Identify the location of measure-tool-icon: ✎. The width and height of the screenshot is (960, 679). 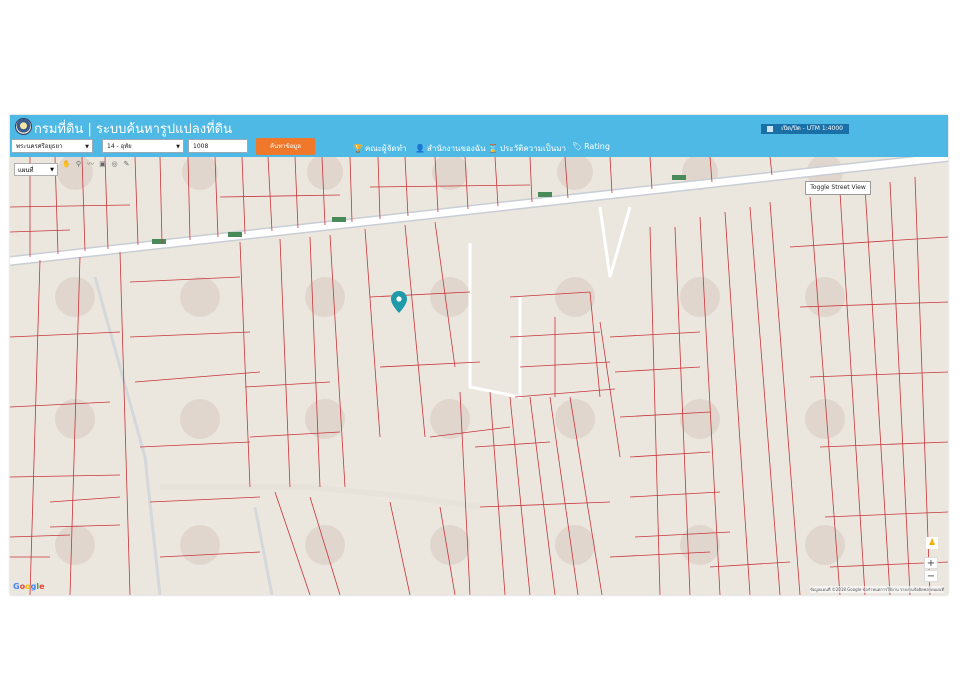
(126, 164).